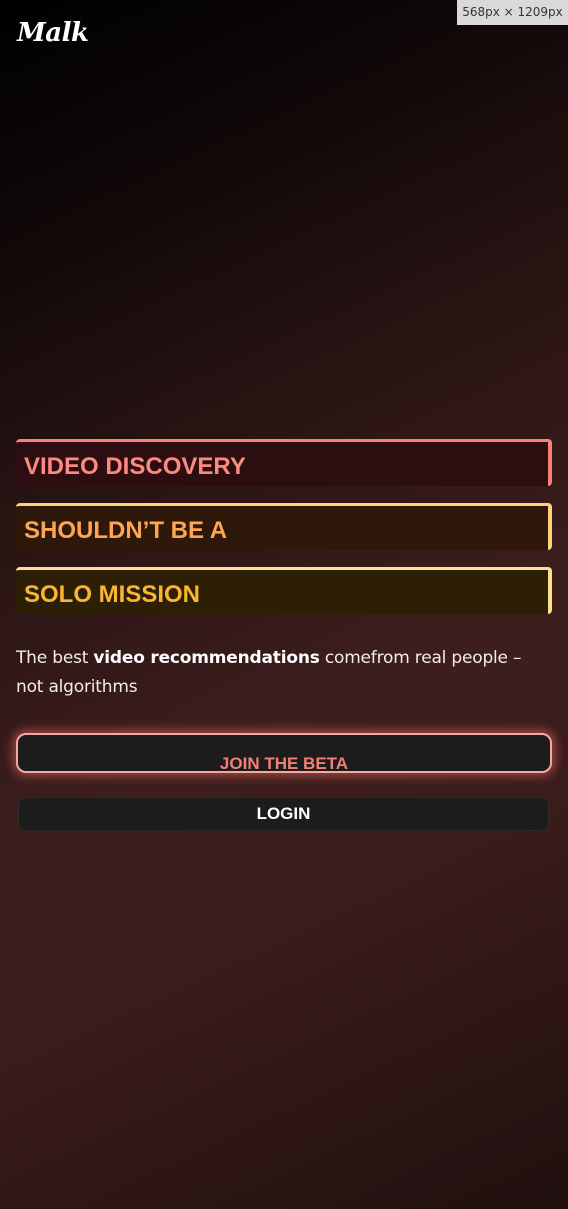 The width and height of the screenshot is (568, 1209). Describe the element at coordinates (53, 33) in the screenshot. I see `brand-logo: Malk` at that location.